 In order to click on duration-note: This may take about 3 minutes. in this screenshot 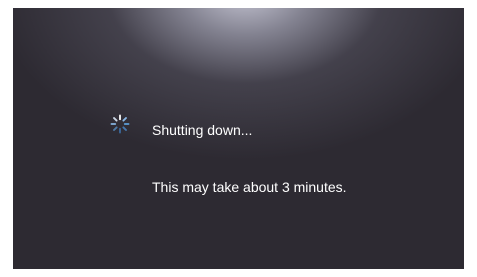, I will do `click(249, 187)`.